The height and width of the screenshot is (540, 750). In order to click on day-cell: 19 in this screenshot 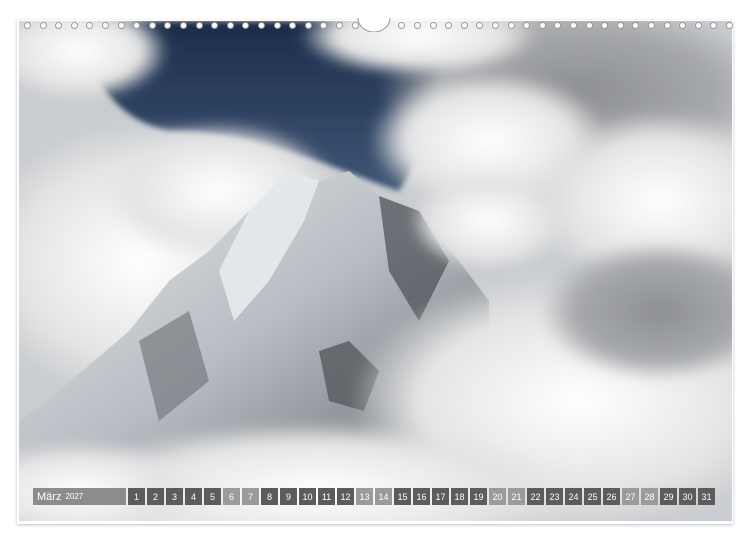, I will do `click(478, 496)`.